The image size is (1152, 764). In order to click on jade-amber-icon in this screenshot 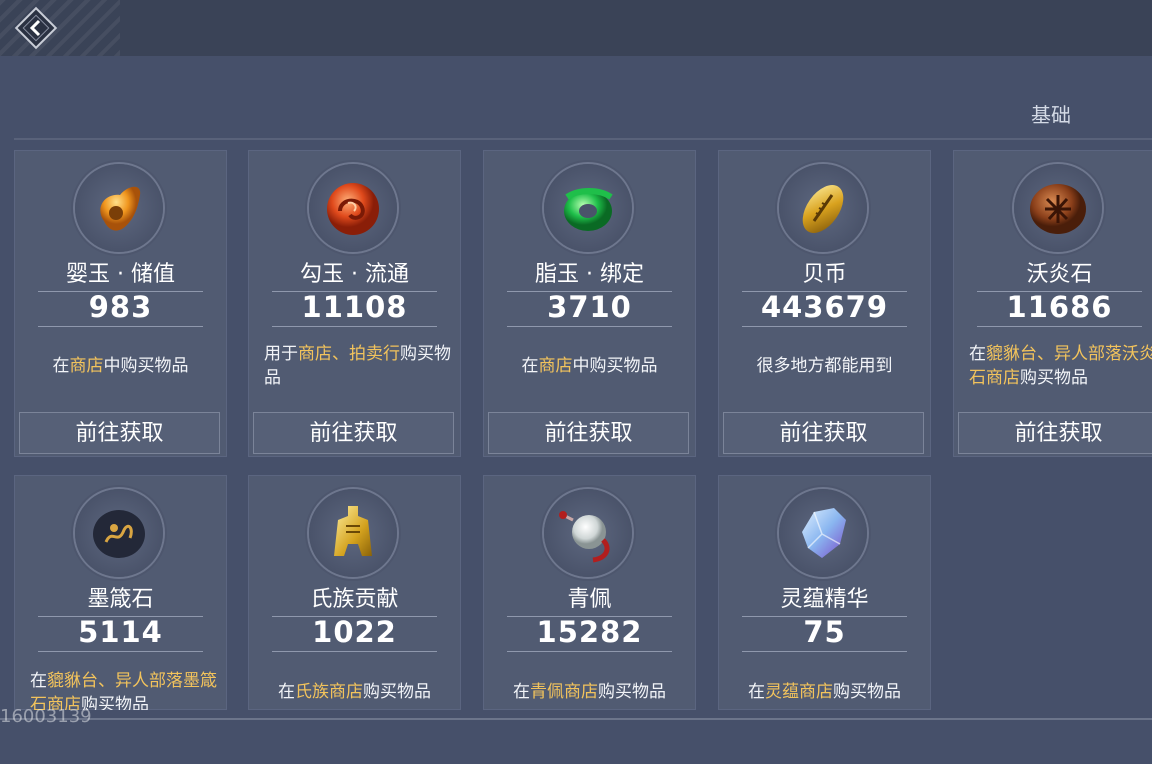, I will do `click(120, 208)`.